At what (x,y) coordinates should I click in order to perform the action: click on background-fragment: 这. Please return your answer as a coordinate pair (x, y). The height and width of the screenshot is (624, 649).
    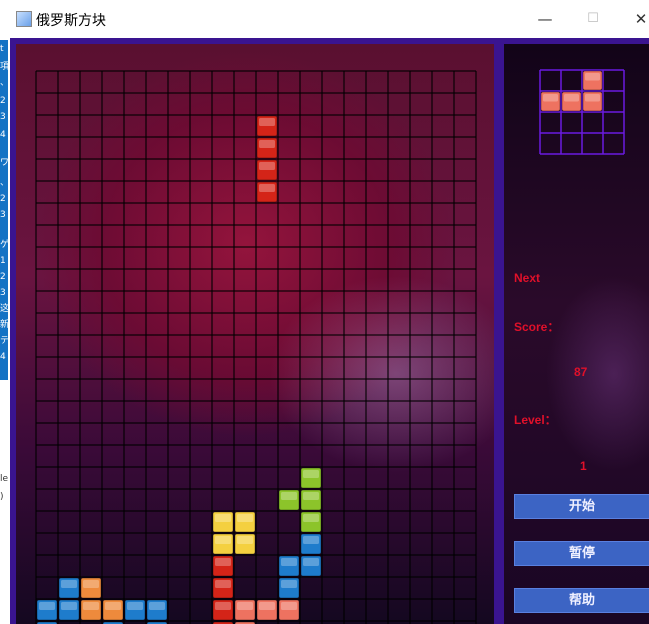
    Looking at the image, I should click on (5, 309).